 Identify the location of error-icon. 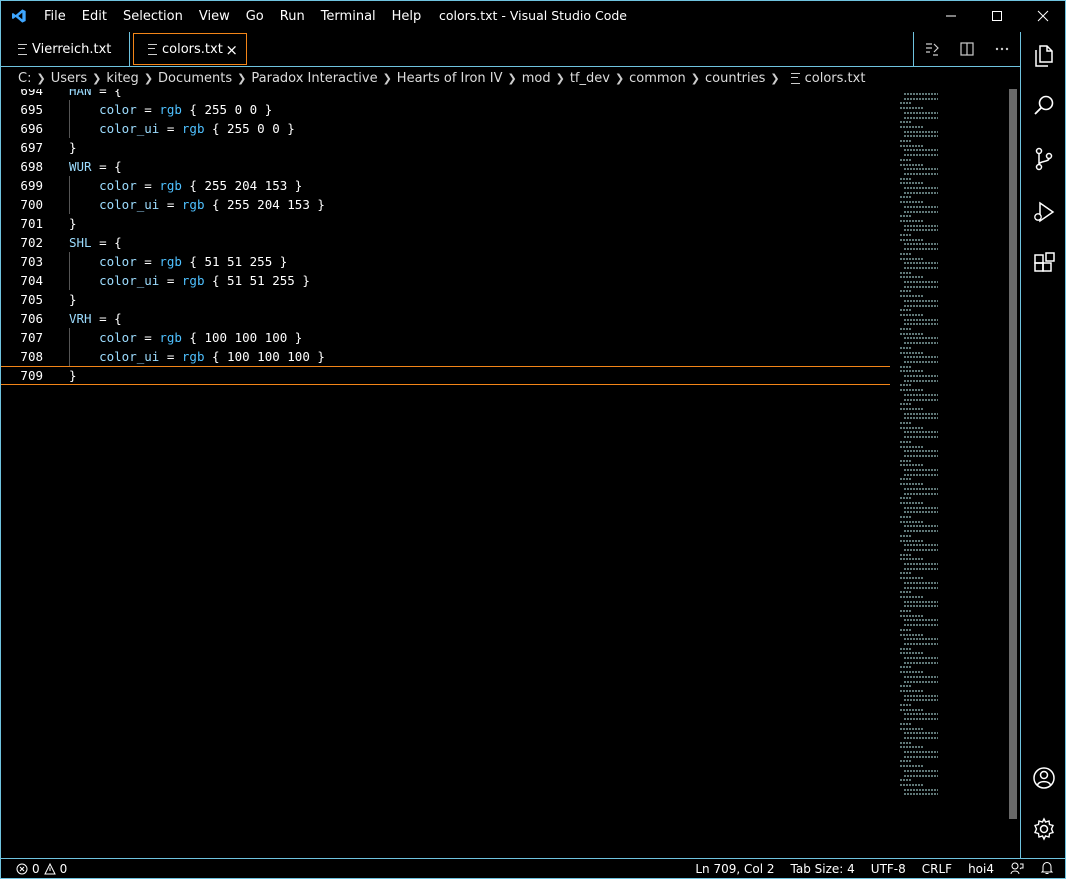
(22, 869).